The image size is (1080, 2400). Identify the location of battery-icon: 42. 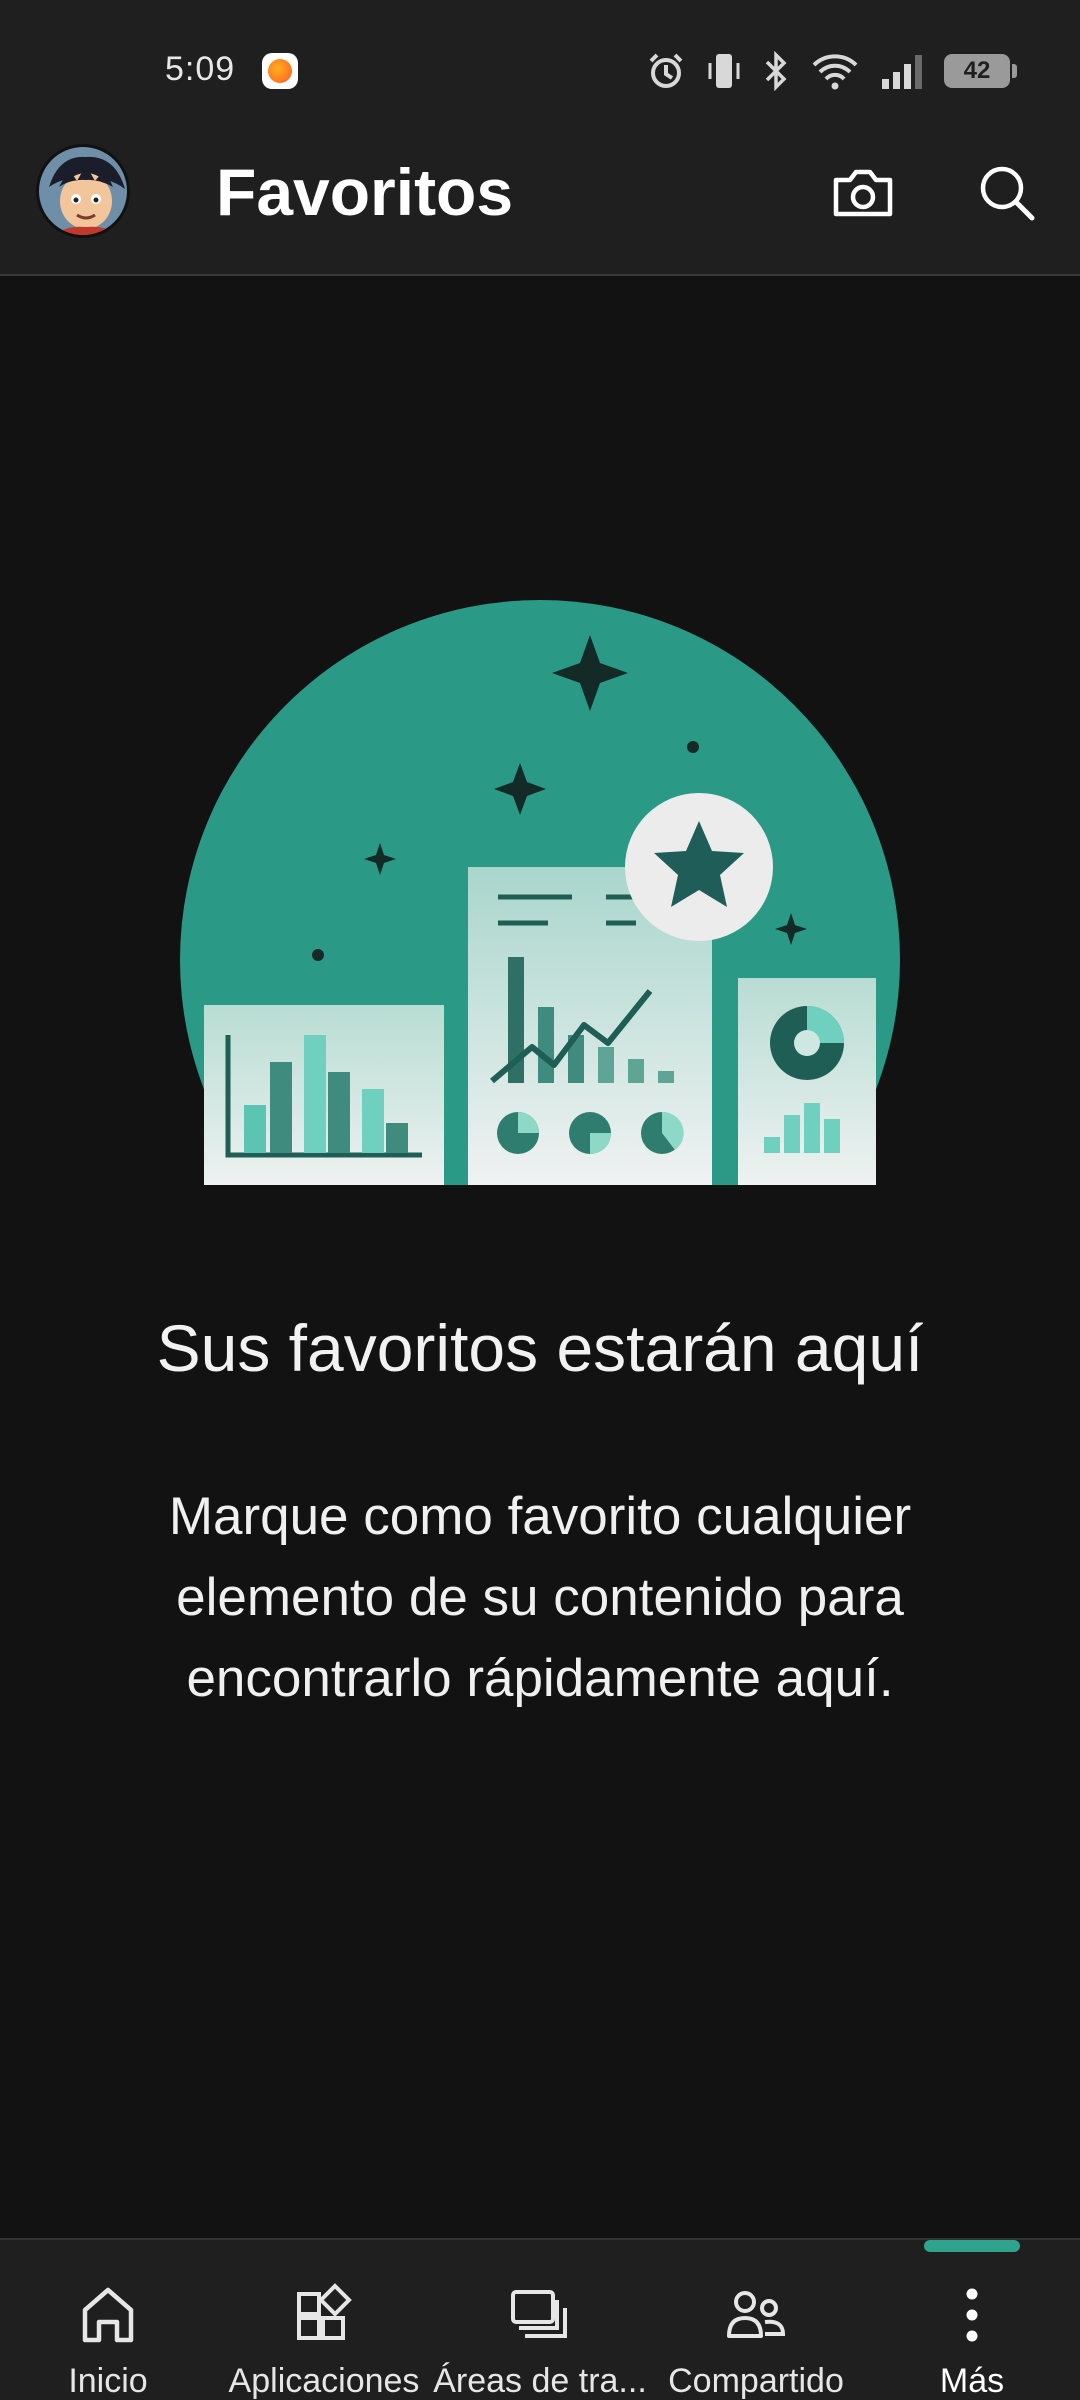
(980, 71).